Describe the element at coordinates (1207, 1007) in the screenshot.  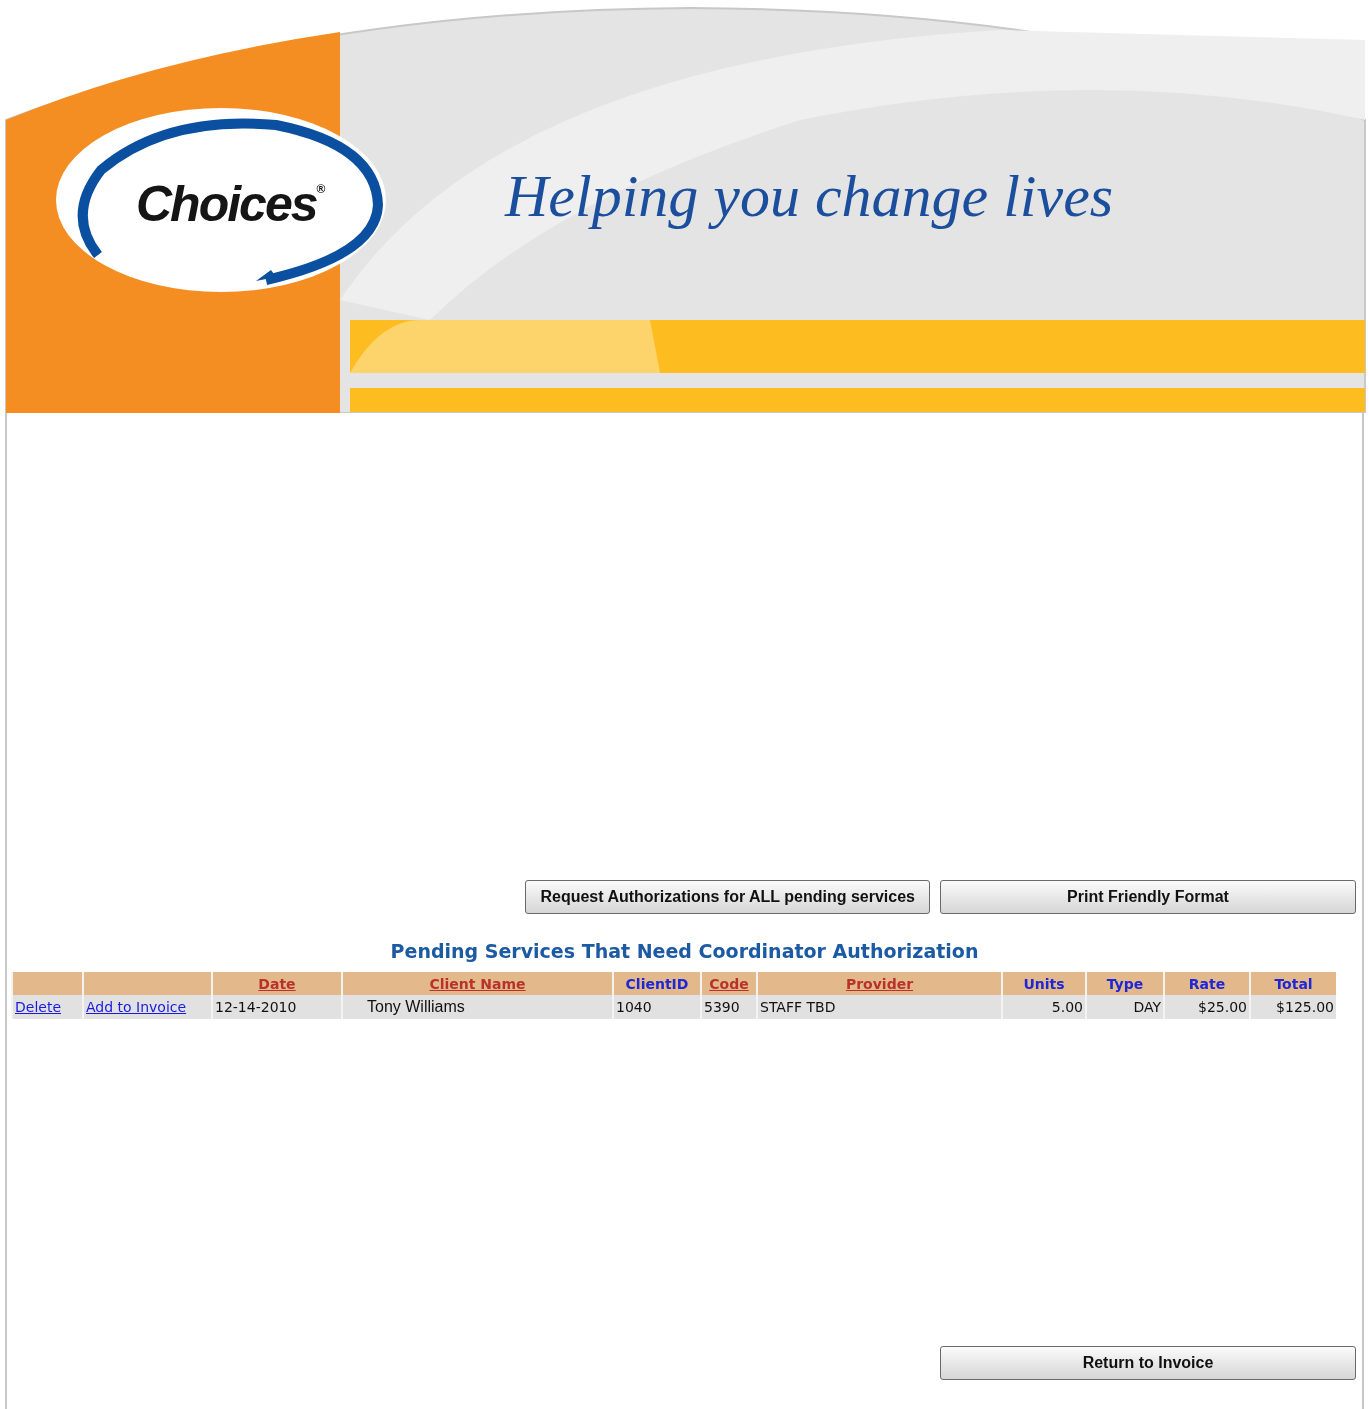
I see `table-cell: $25.00` at that location.